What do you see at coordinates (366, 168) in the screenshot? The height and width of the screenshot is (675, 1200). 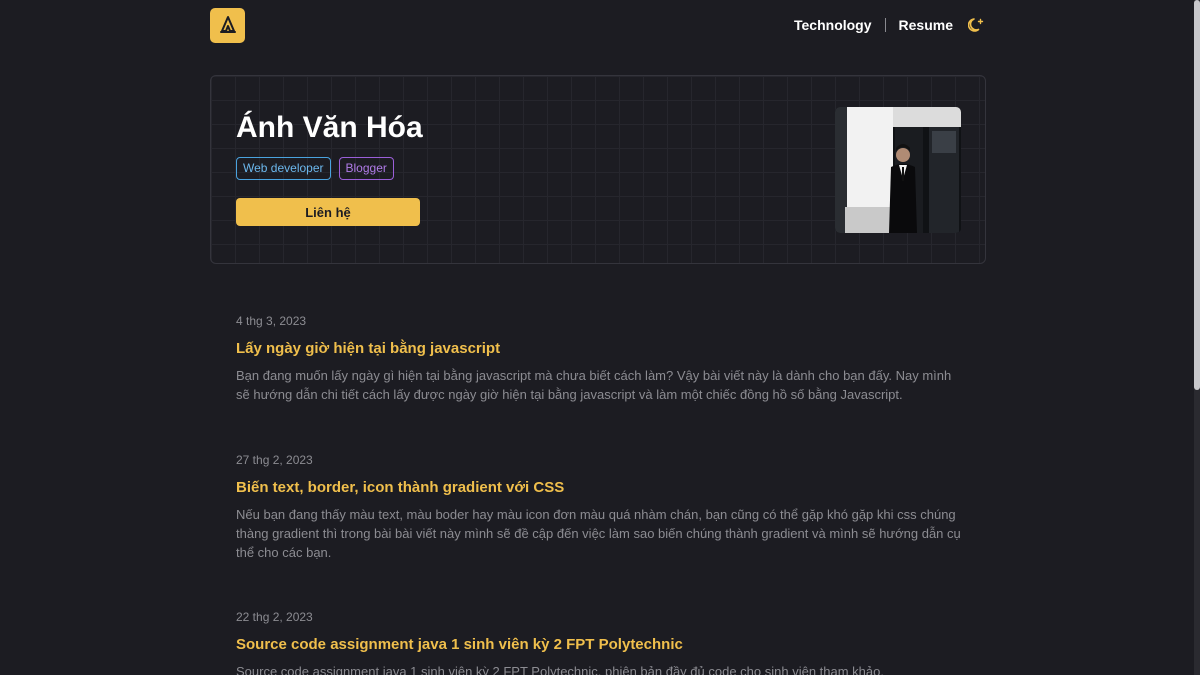 I see `tag-blogger: Blogger` at bounding box center [366, 168].